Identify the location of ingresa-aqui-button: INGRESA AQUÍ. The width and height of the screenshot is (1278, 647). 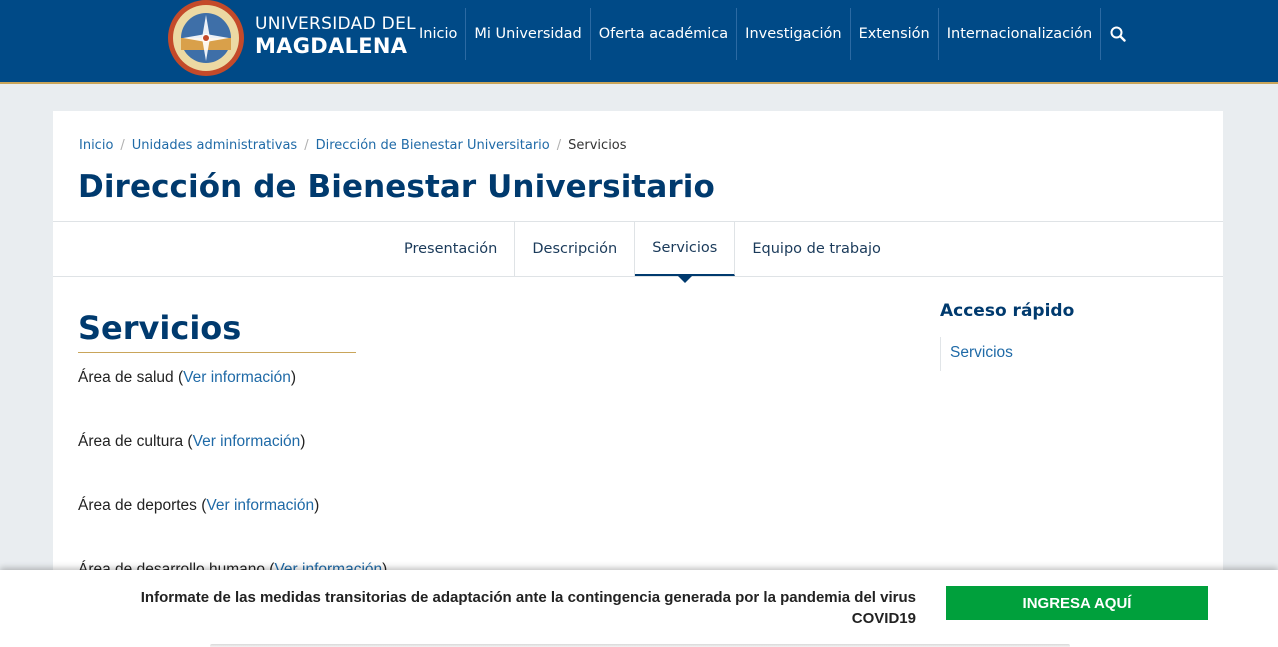
(1077, 603).